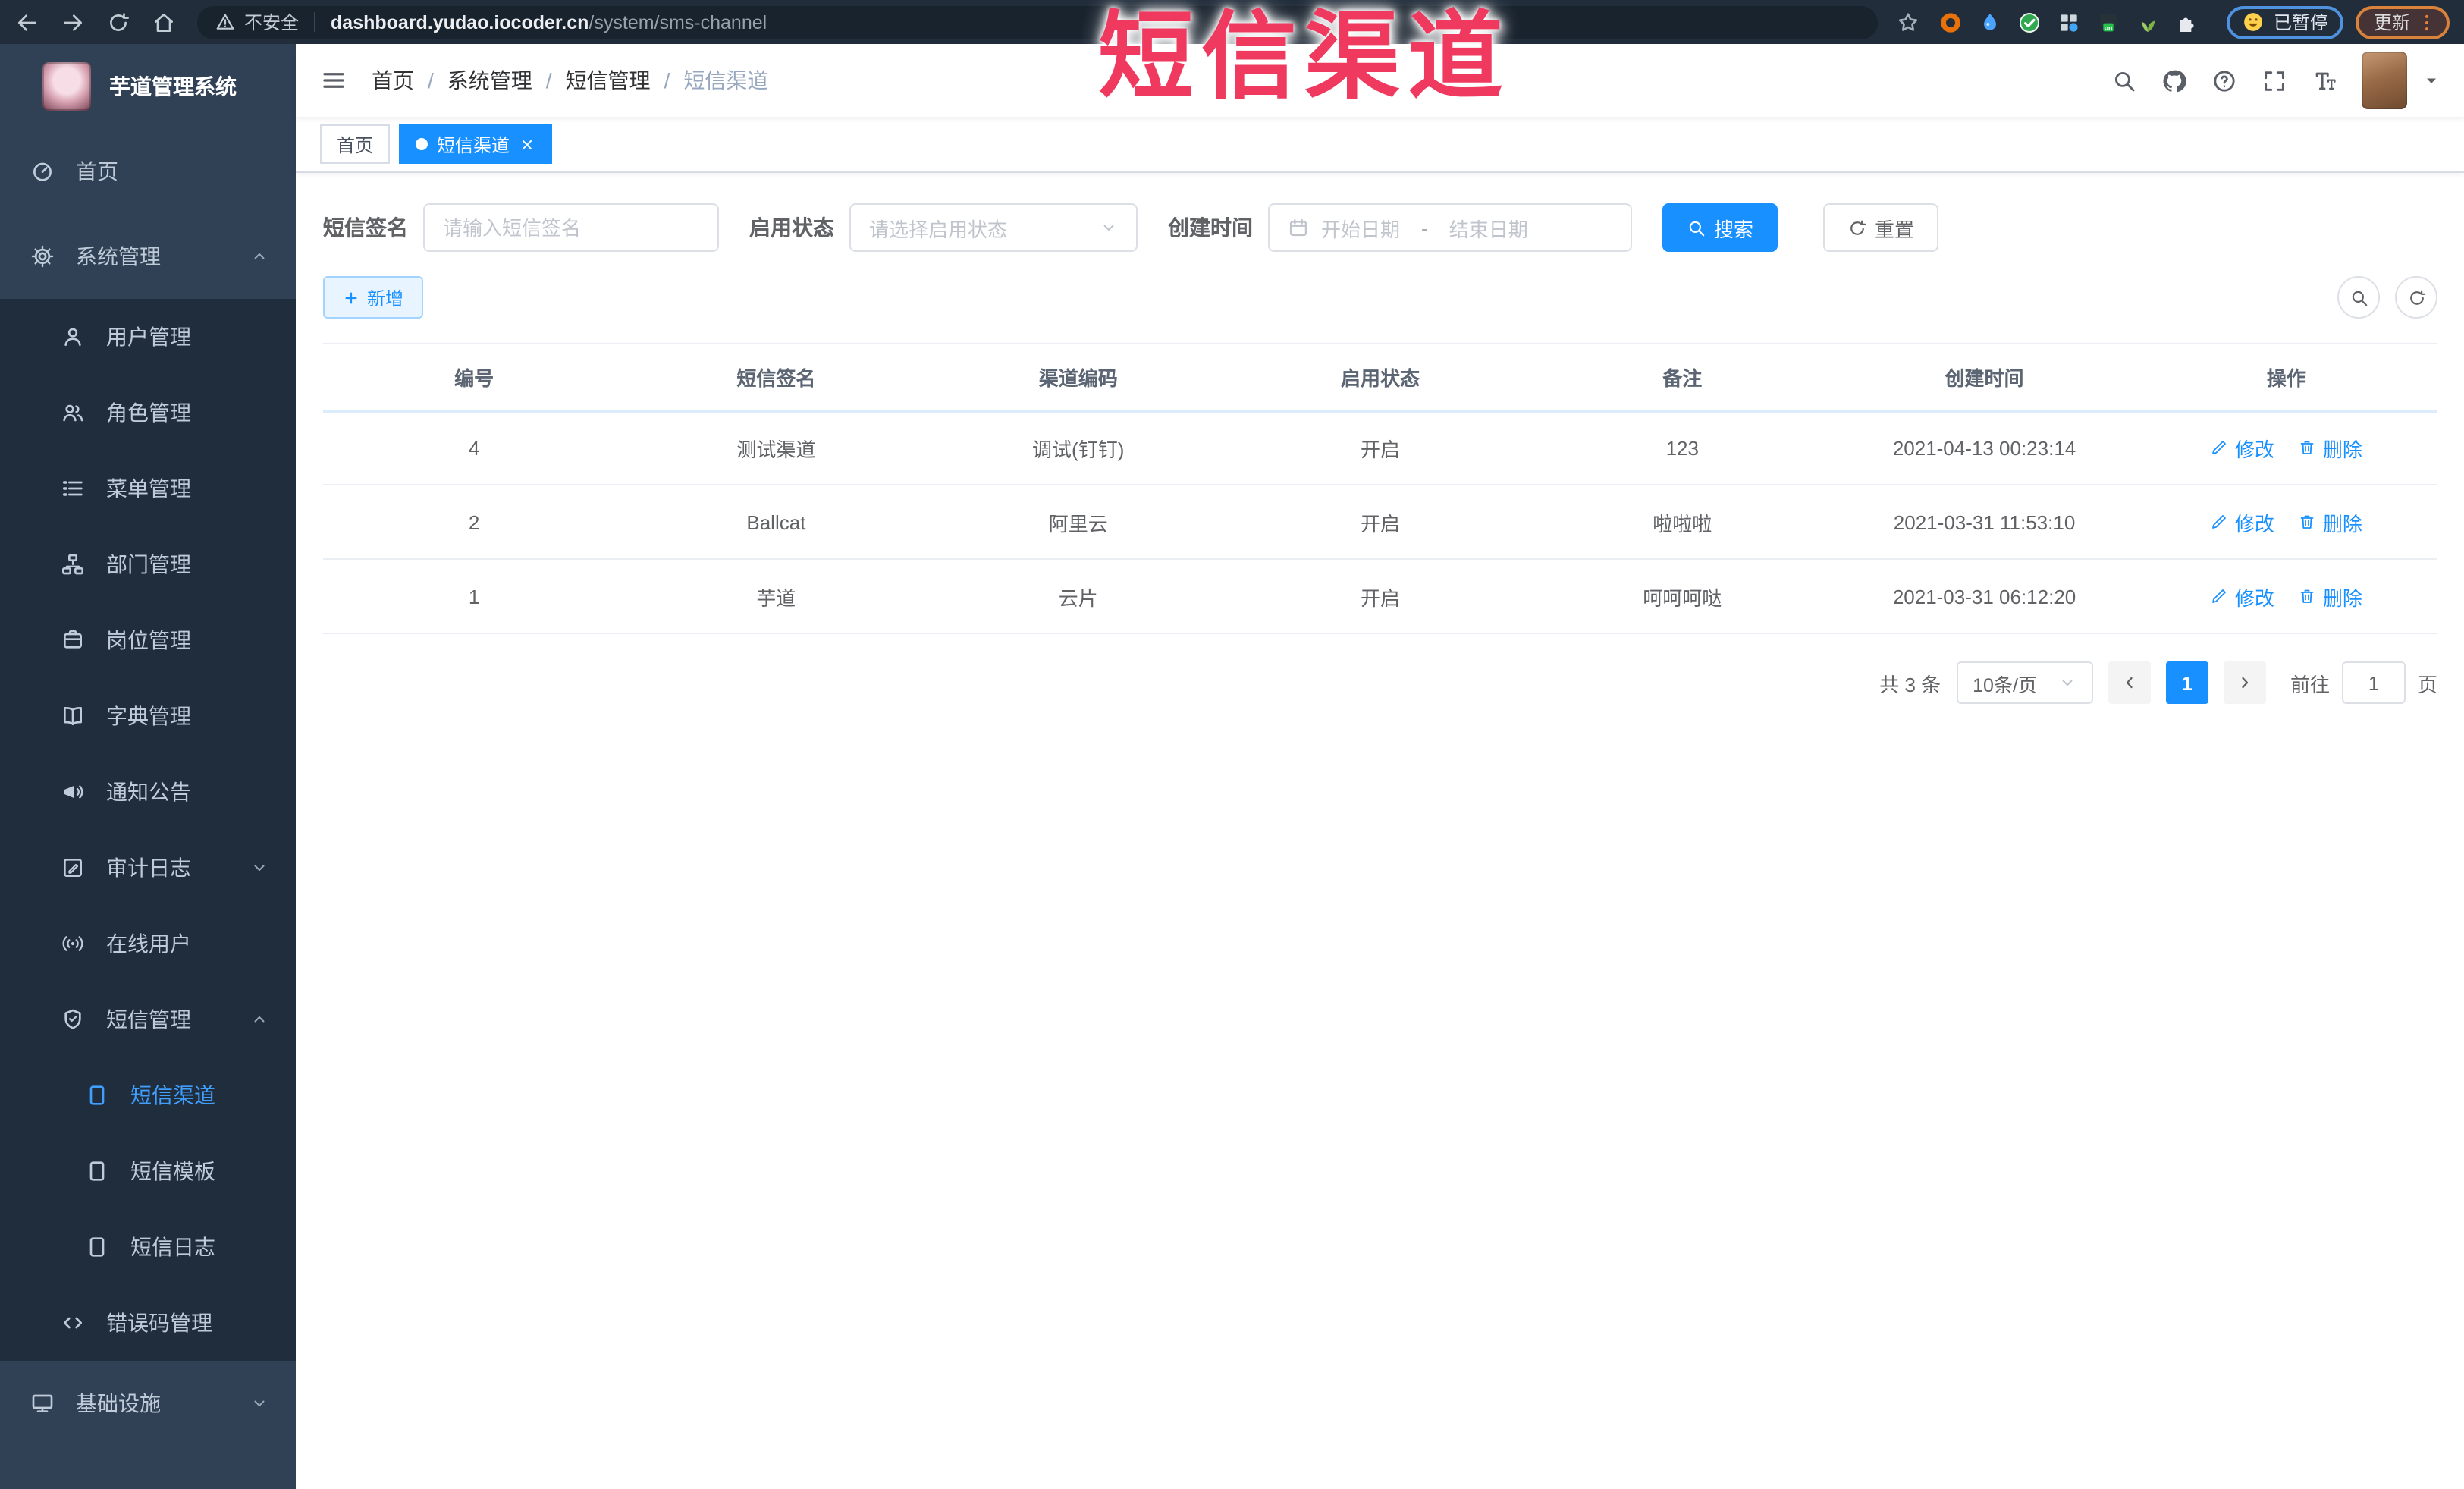  Describe the element at coordinates (148, 716) in the screenshot. I see `sidebar-item-dict: 字典管理` at that location.